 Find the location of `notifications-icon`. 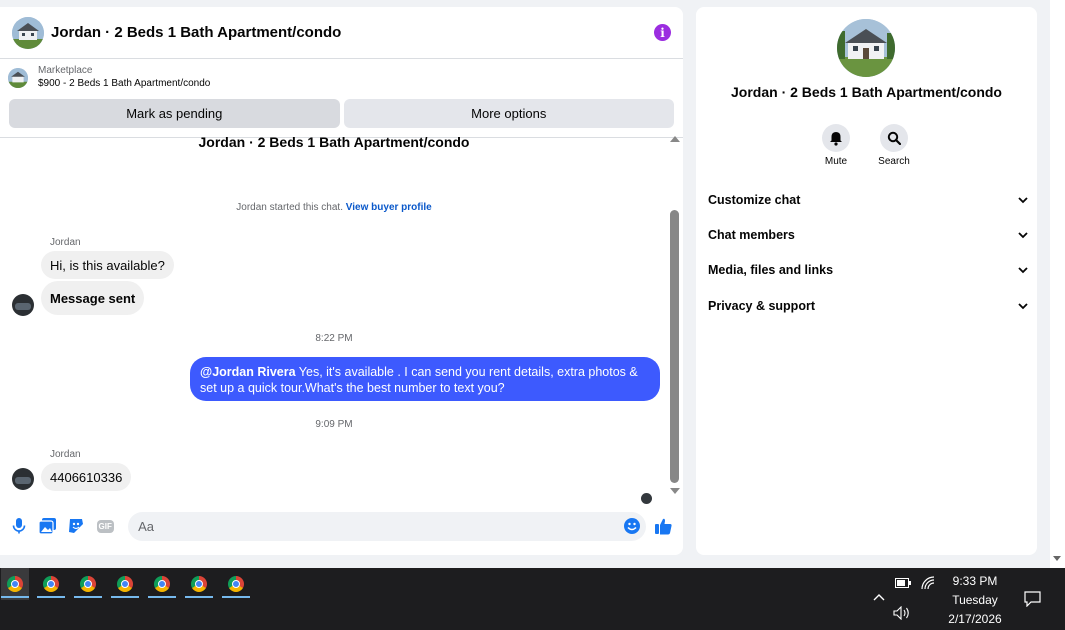

notifications-icon is located at coordinates (1032, 599).